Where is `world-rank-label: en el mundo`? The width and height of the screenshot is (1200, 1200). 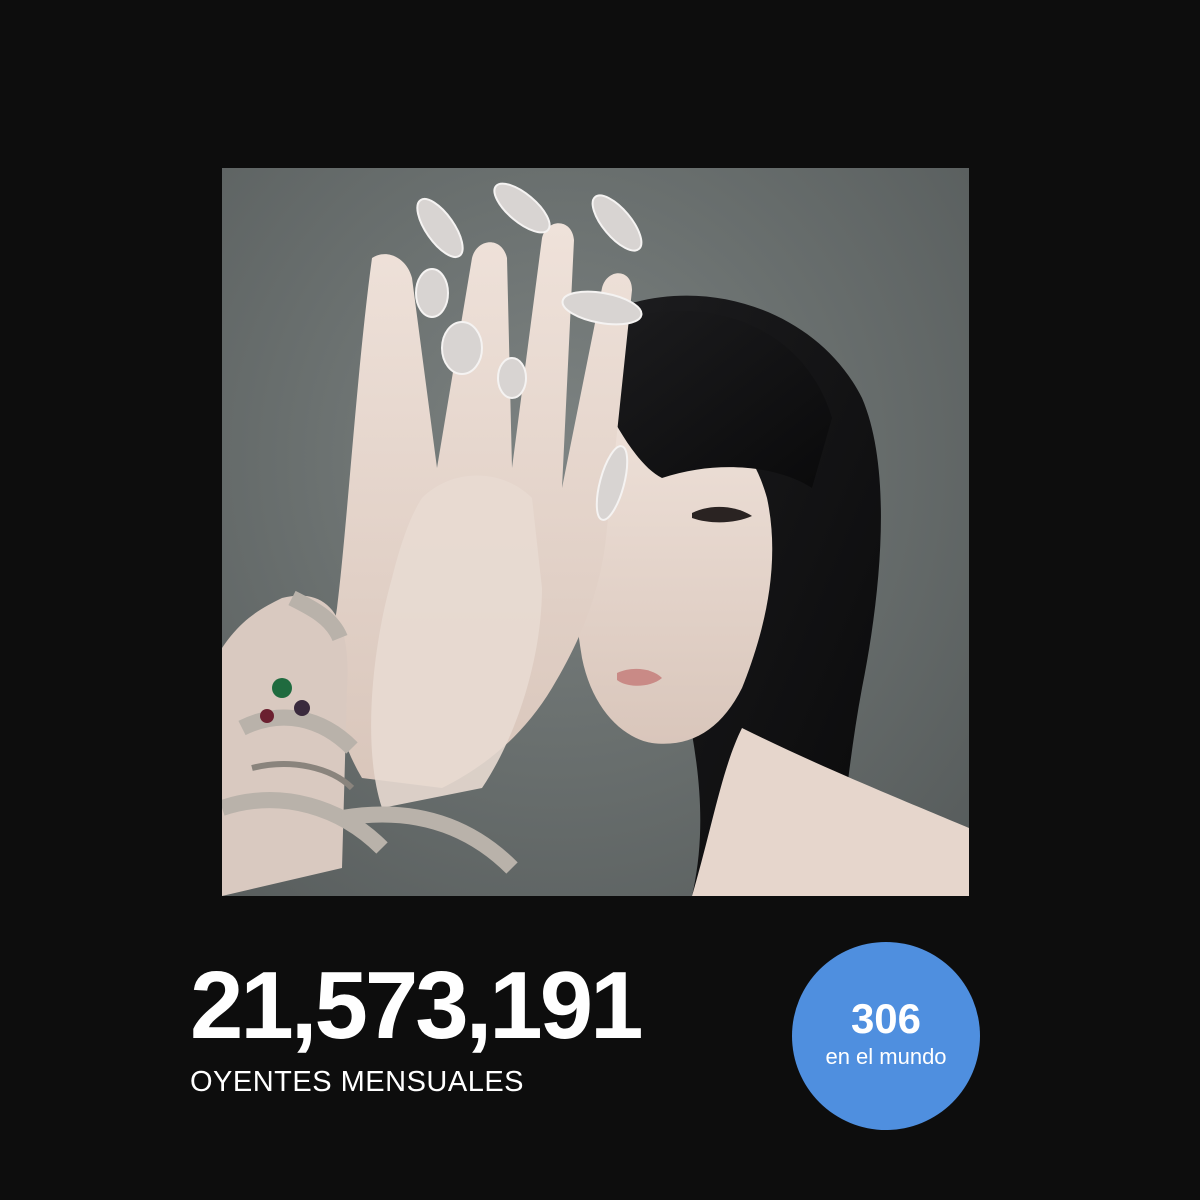
world-rank-label: en el mundo is located at coordinates (886, 1056).